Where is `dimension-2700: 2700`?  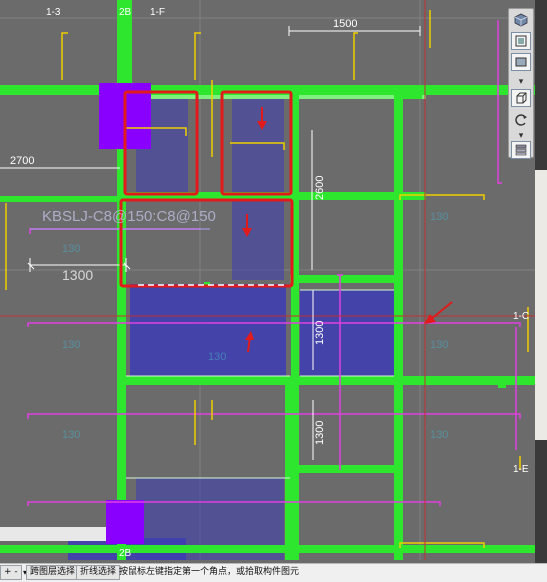
dimension-2700: 2700 is located at coordinates (22, 161).